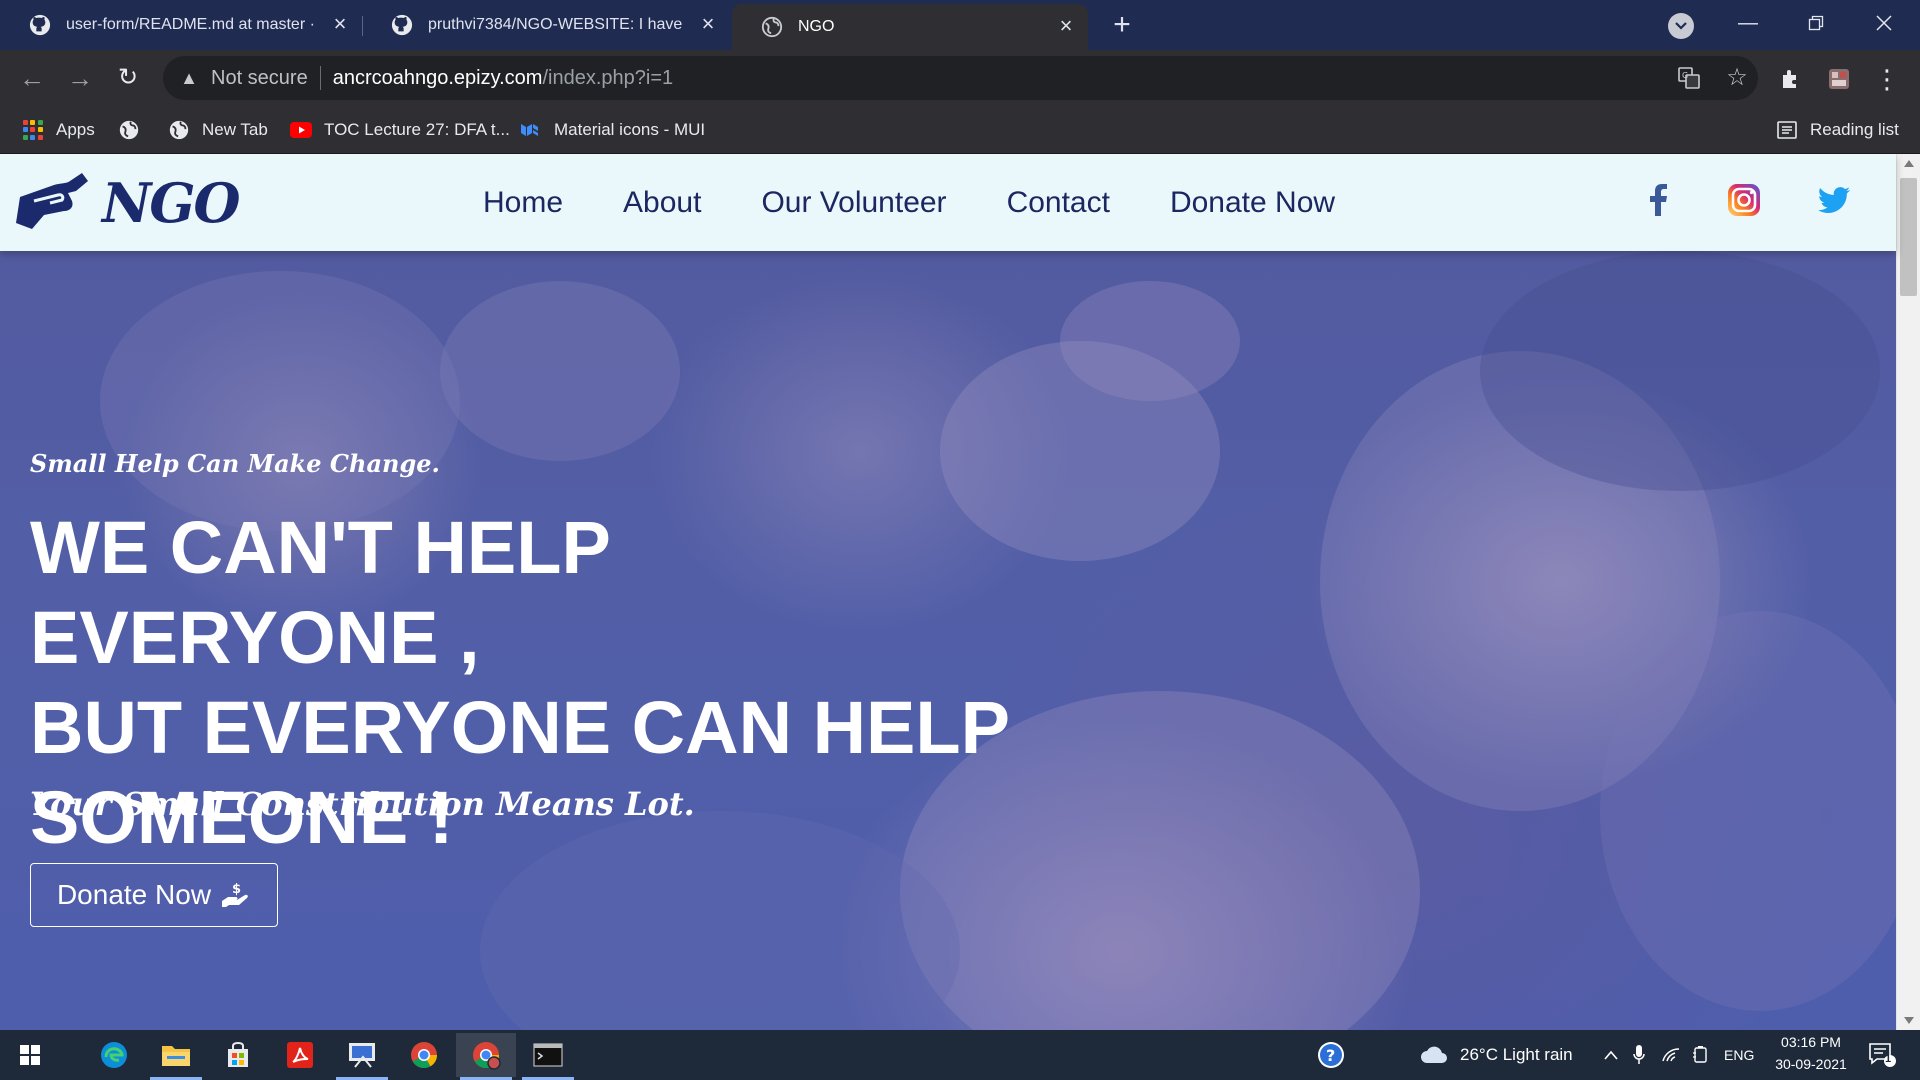 Image resolution: width=1920 pixels, height=1080 pixels. I want to click on chevron-up-icon, so click(1611, 1055).